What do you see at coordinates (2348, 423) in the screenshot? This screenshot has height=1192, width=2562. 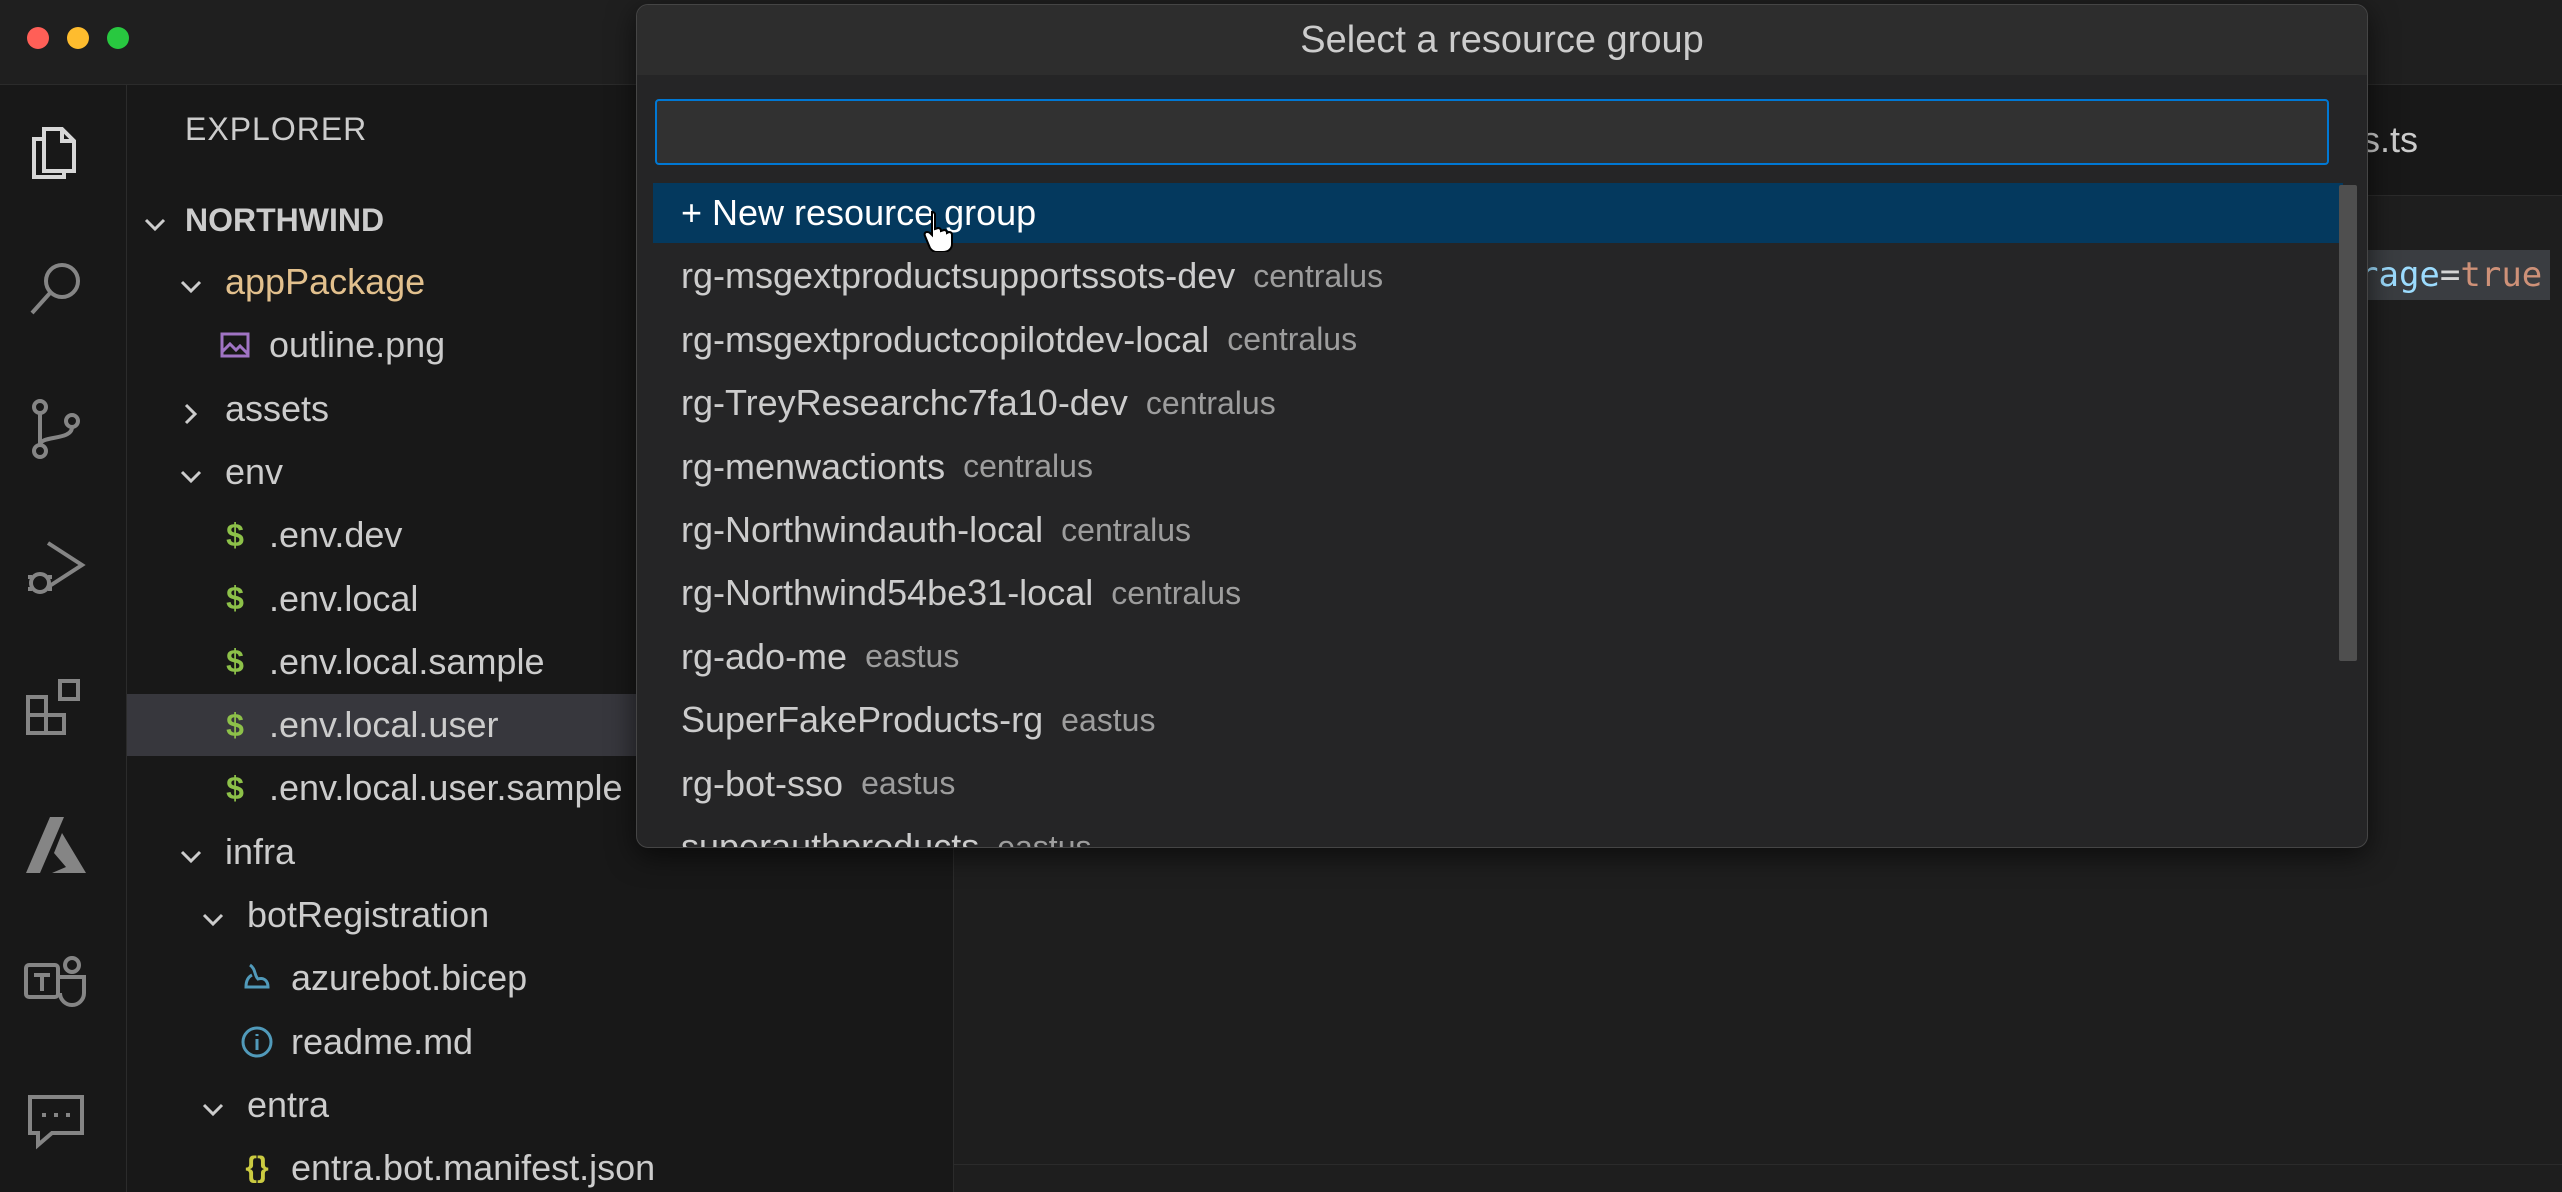 I see `quick-pick-scrollbar` at bounding box center [2348, 423].